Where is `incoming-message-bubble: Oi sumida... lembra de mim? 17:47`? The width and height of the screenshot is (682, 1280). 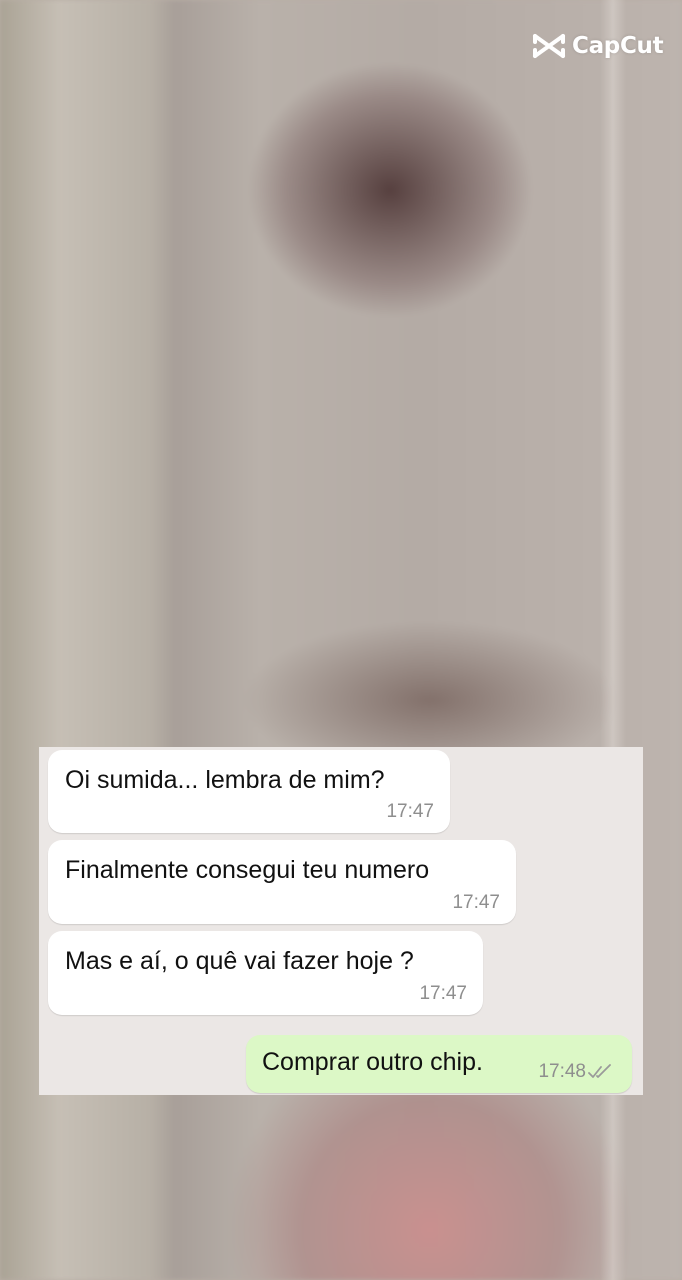
incoming-message-bubble: Oi sumida... lembra de mim? 17:47 is located at coordinates (249, 791).